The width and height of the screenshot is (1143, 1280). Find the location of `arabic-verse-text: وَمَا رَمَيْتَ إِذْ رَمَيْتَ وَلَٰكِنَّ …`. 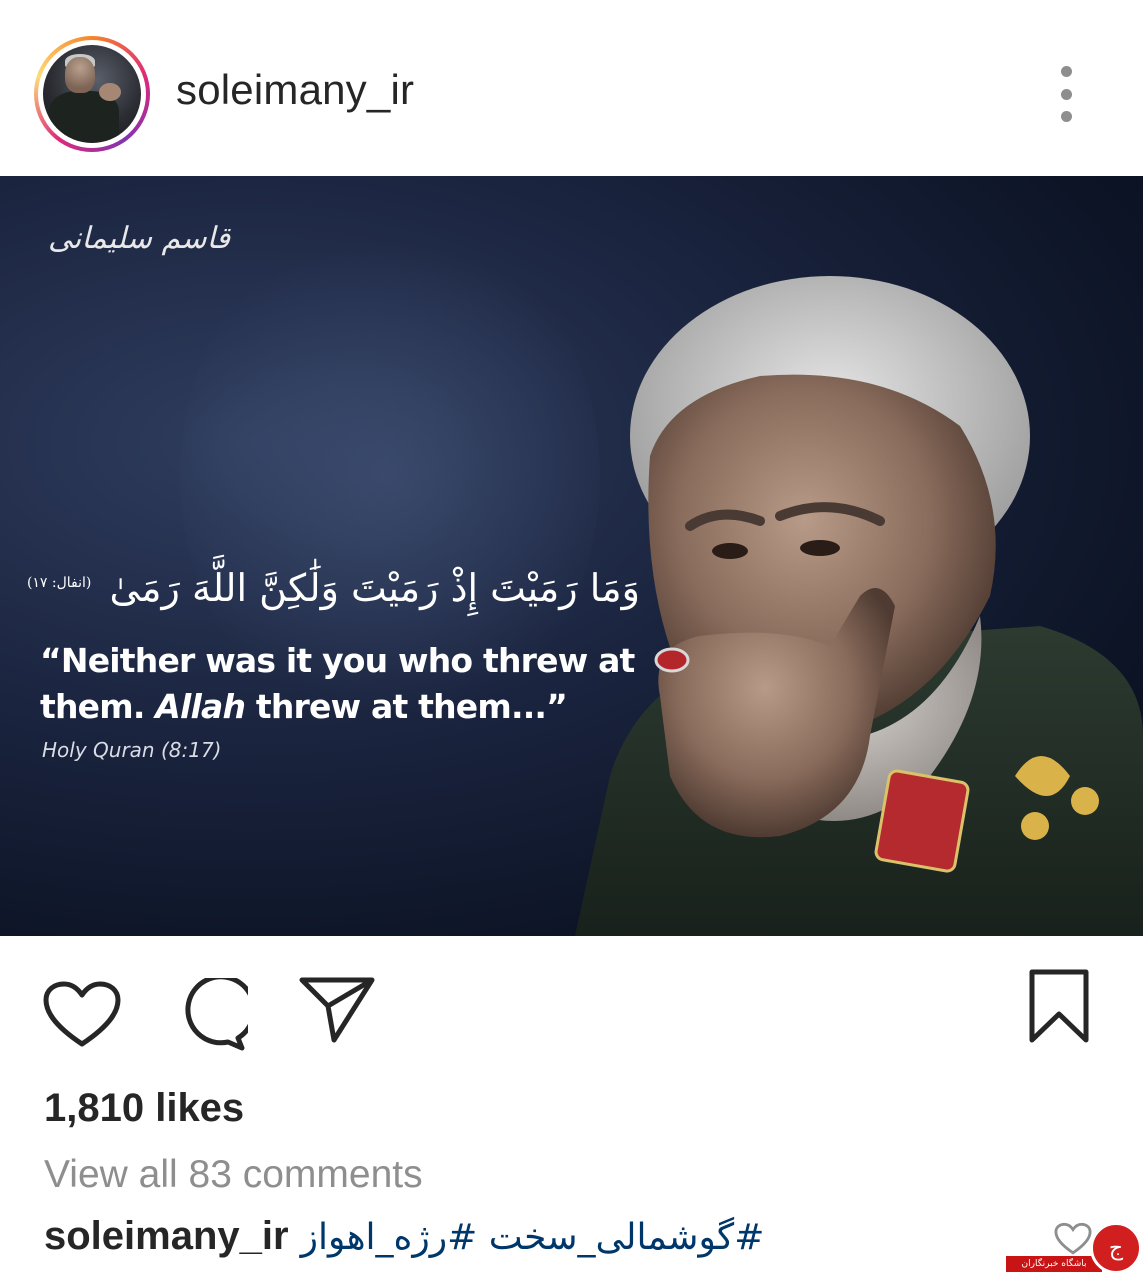

arabic-verse-text: وَمَا رَمَيْتَ إِذْ رَمَيْتَ وَلَٰكِنَّ … is located at coordinates (374, 588).